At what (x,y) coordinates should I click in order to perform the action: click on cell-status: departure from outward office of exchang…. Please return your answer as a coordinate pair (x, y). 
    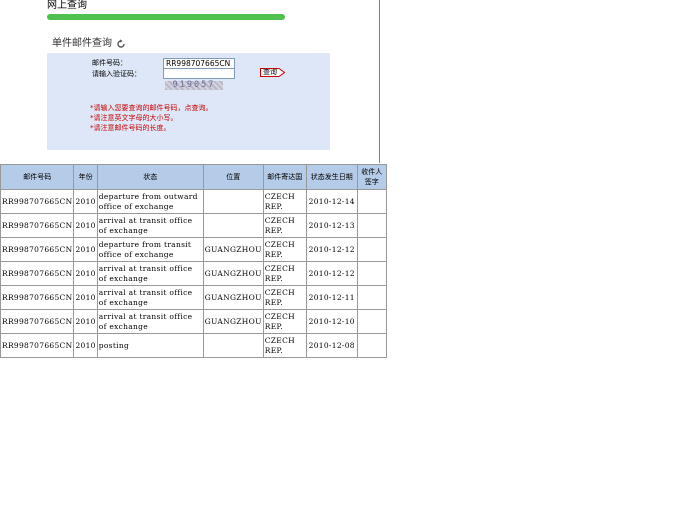
    Looking at the image, I should click on (150, 201).